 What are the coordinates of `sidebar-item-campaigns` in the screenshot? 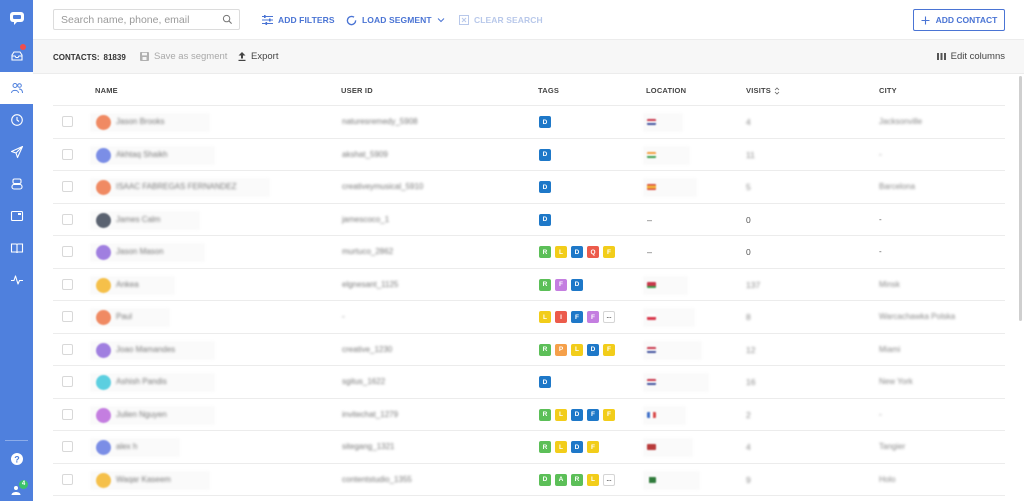 It's located at (16, 152).